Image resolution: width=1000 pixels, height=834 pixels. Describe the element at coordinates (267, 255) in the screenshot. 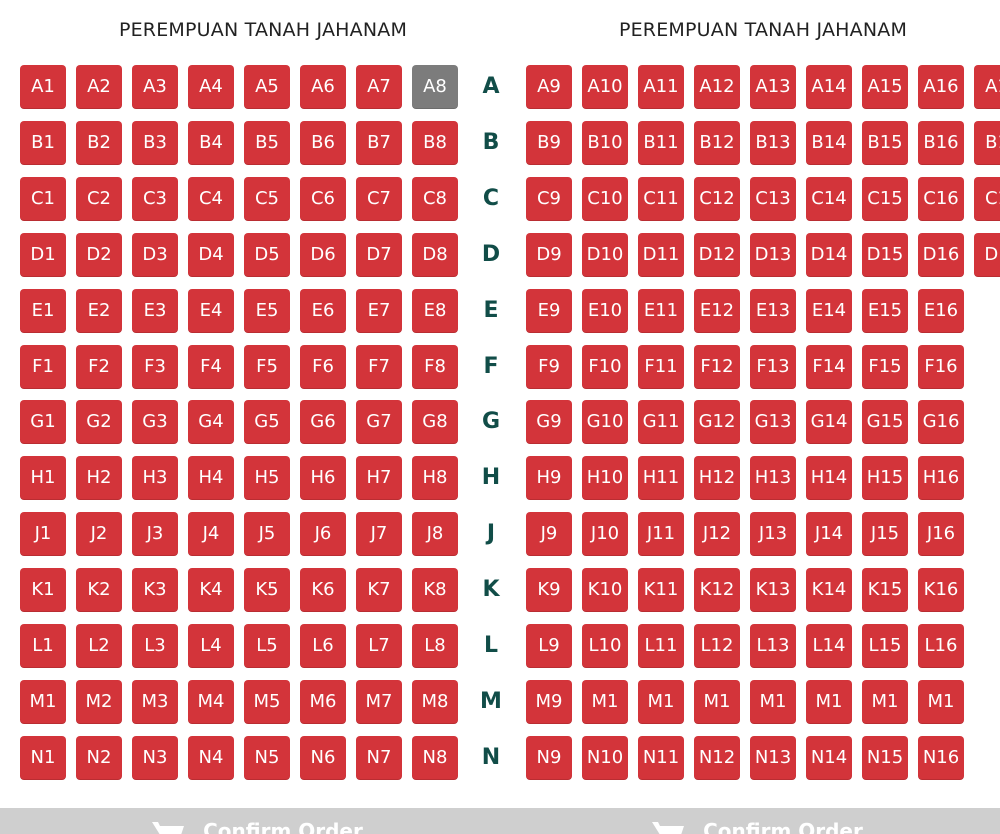

I see `seat-d5: D5` at that location.